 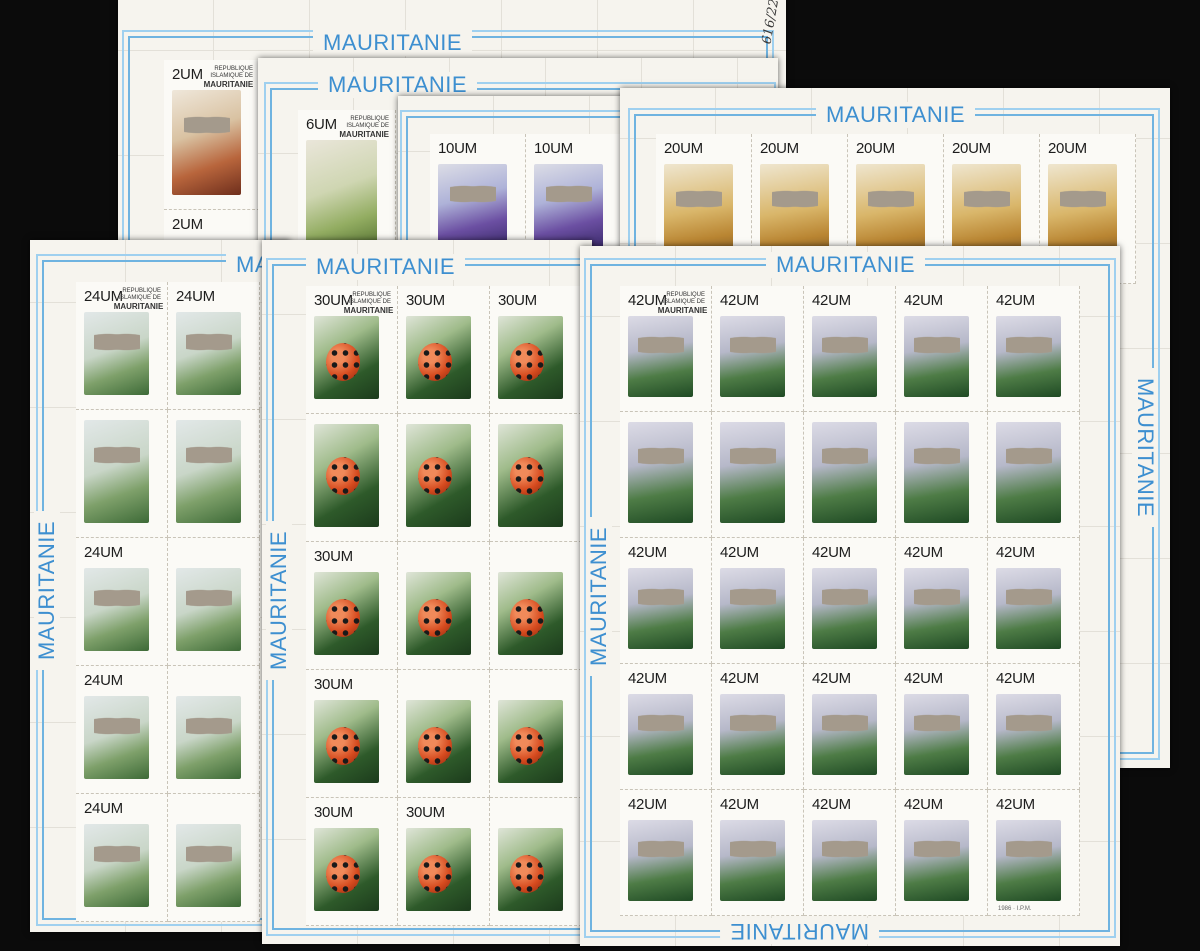 I want to click on stamp-grid: 6UM REPUBLIQUE ISLAMIQUE DE MAURITANIE, so click(x=347, y=184).